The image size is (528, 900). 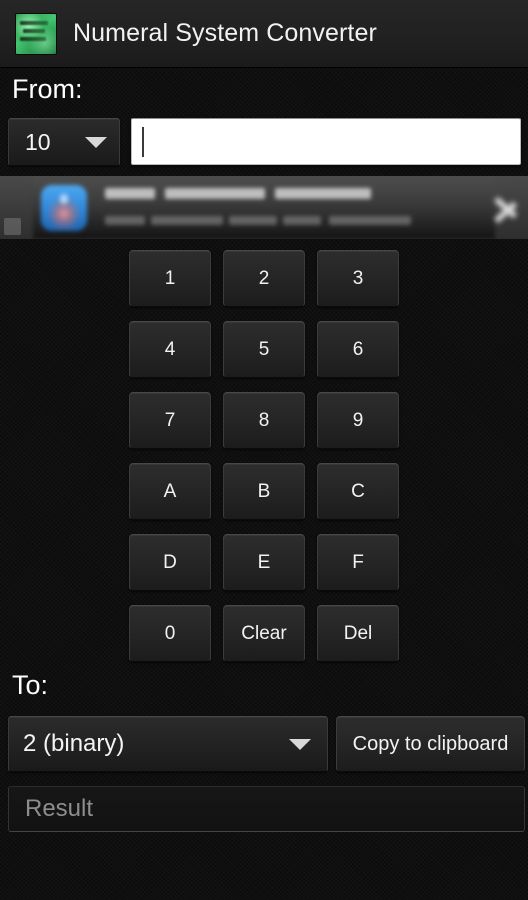 I want to click on from-value-input, so click(x=326, y=141).